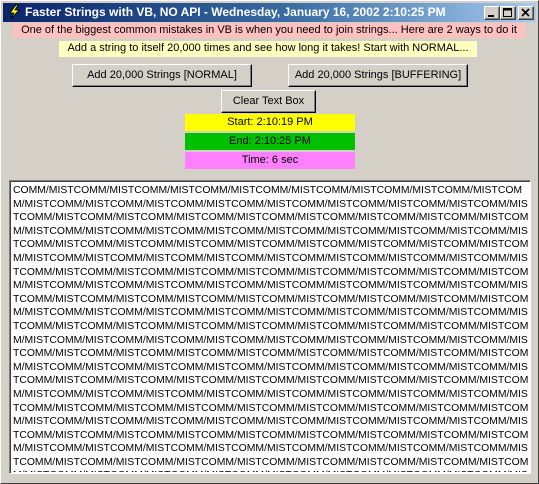 This screenshot has width=539, height=484. Describe the element at coordinates (14, 12) in the screenshot. I see `lightning-app-icon` at that location.